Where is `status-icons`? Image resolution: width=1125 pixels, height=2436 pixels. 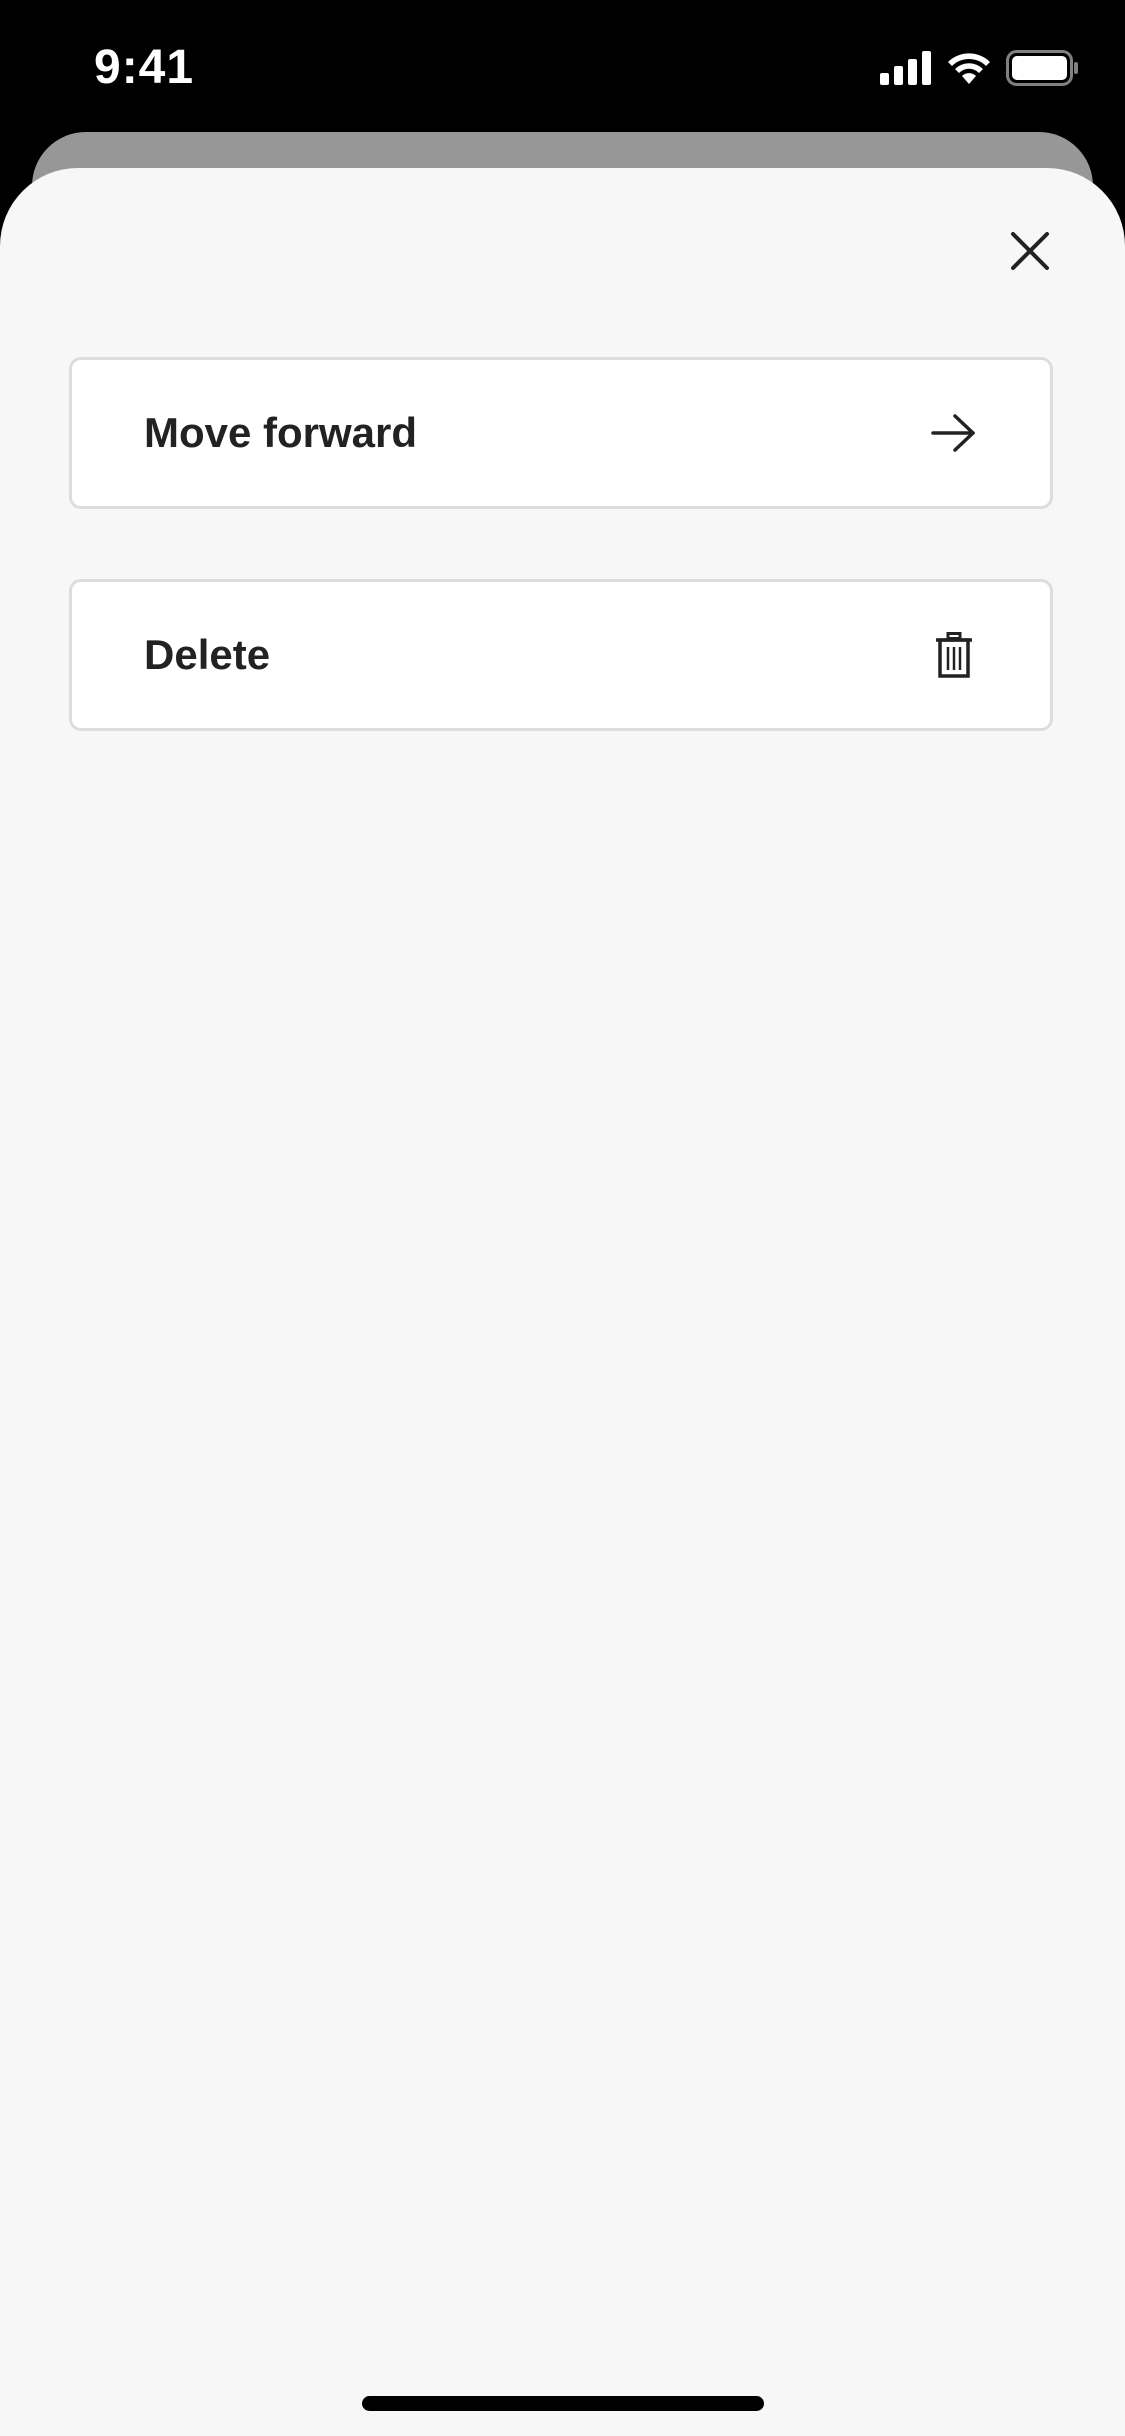 status-icons is located at coordinates (980, 68).